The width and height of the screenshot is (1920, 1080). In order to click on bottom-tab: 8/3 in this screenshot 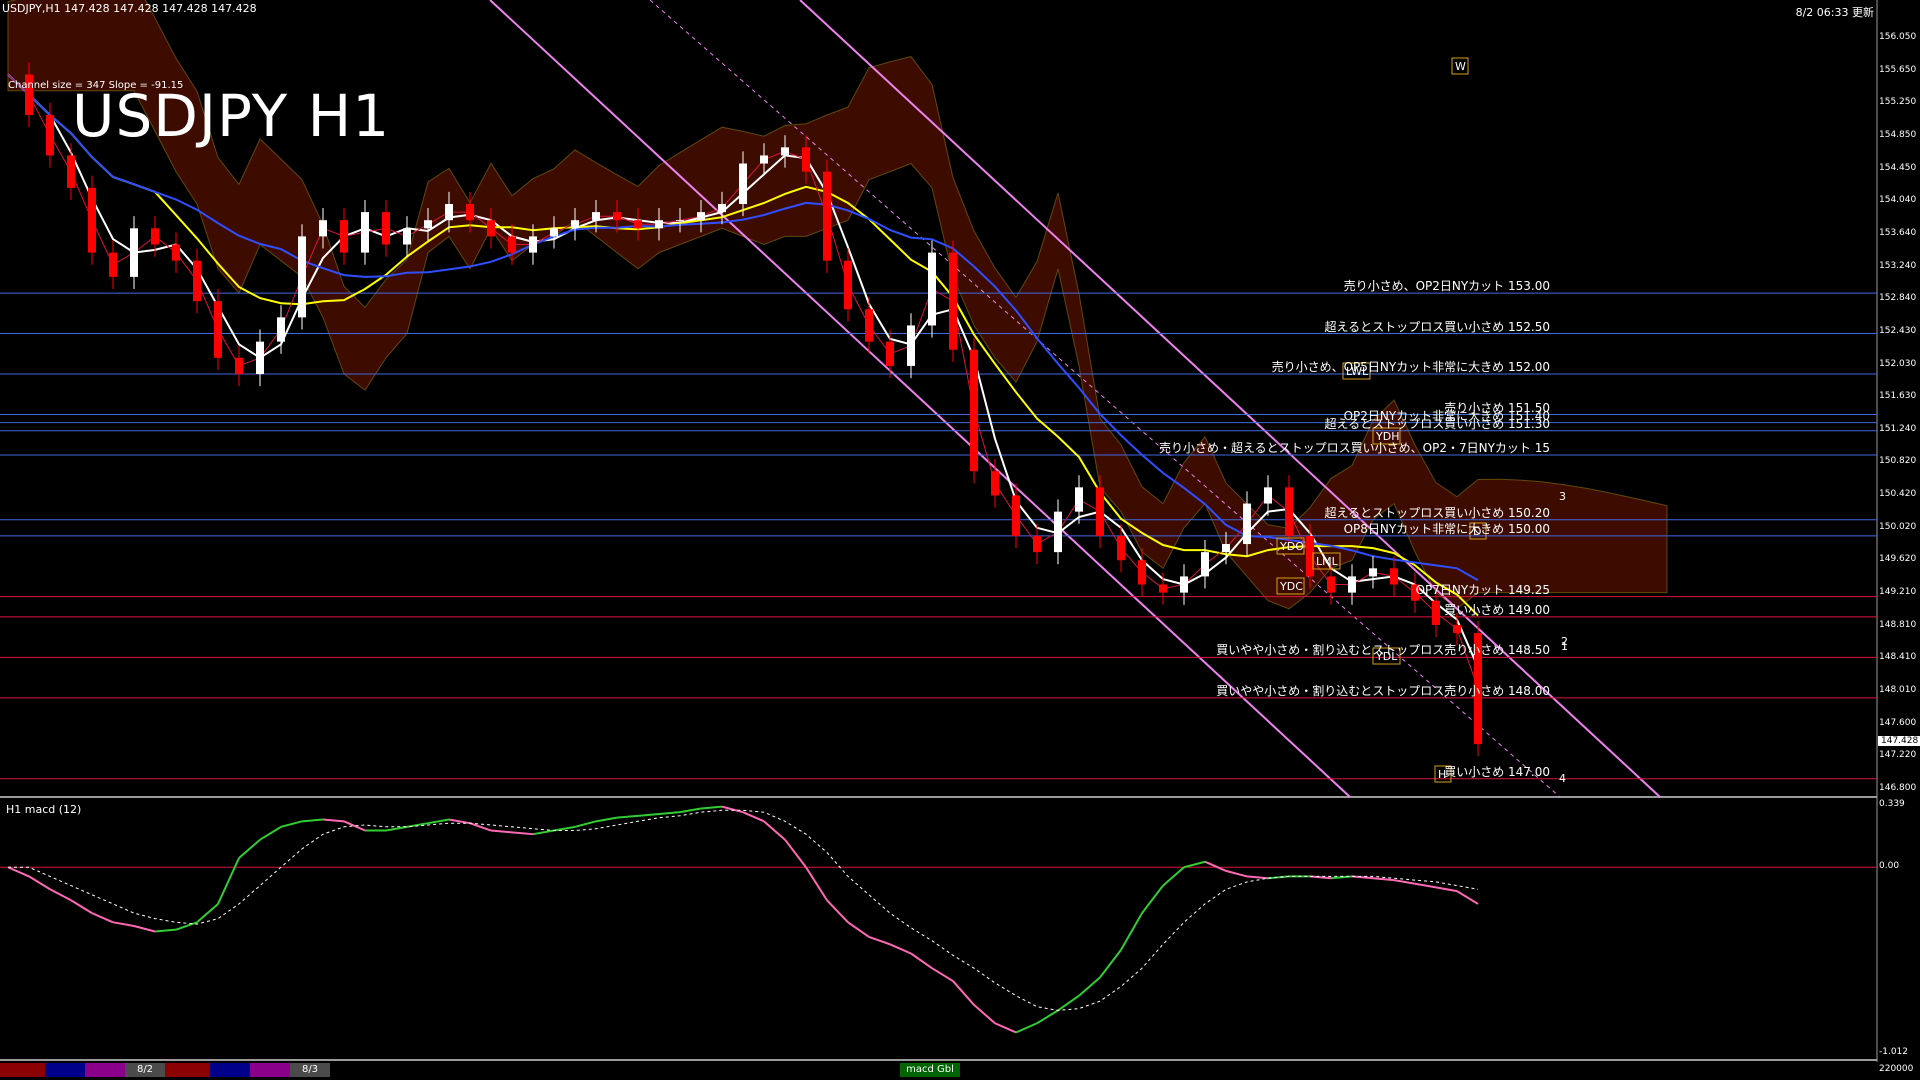, I will do `click(310, 1070)`.